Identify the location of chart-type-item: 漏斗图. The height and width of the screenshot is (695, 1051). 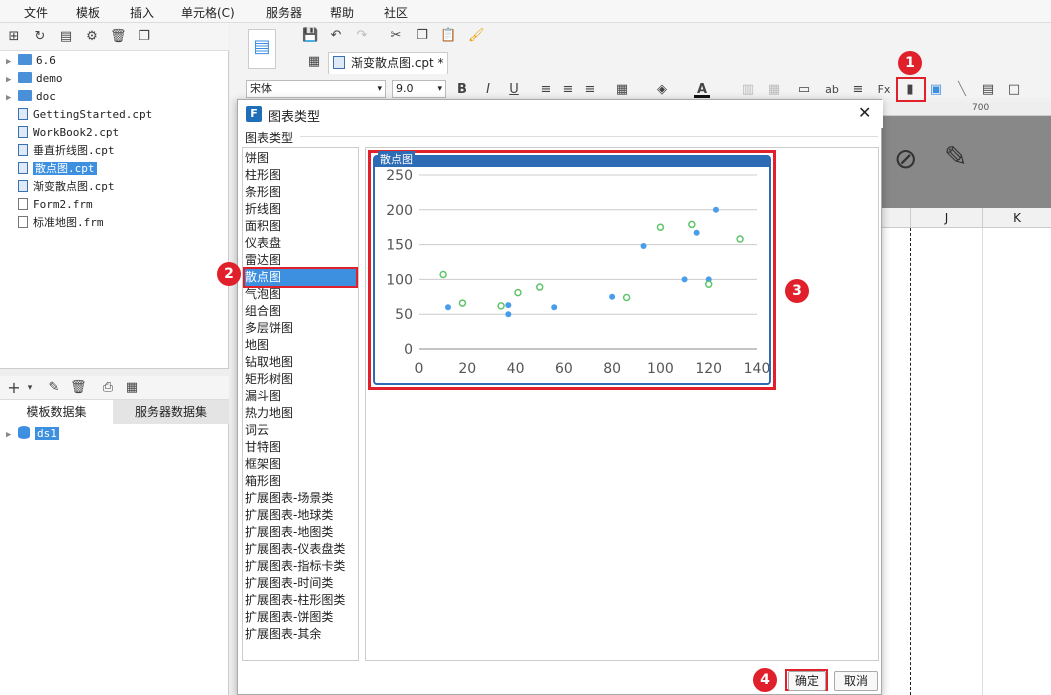
(300, 396).